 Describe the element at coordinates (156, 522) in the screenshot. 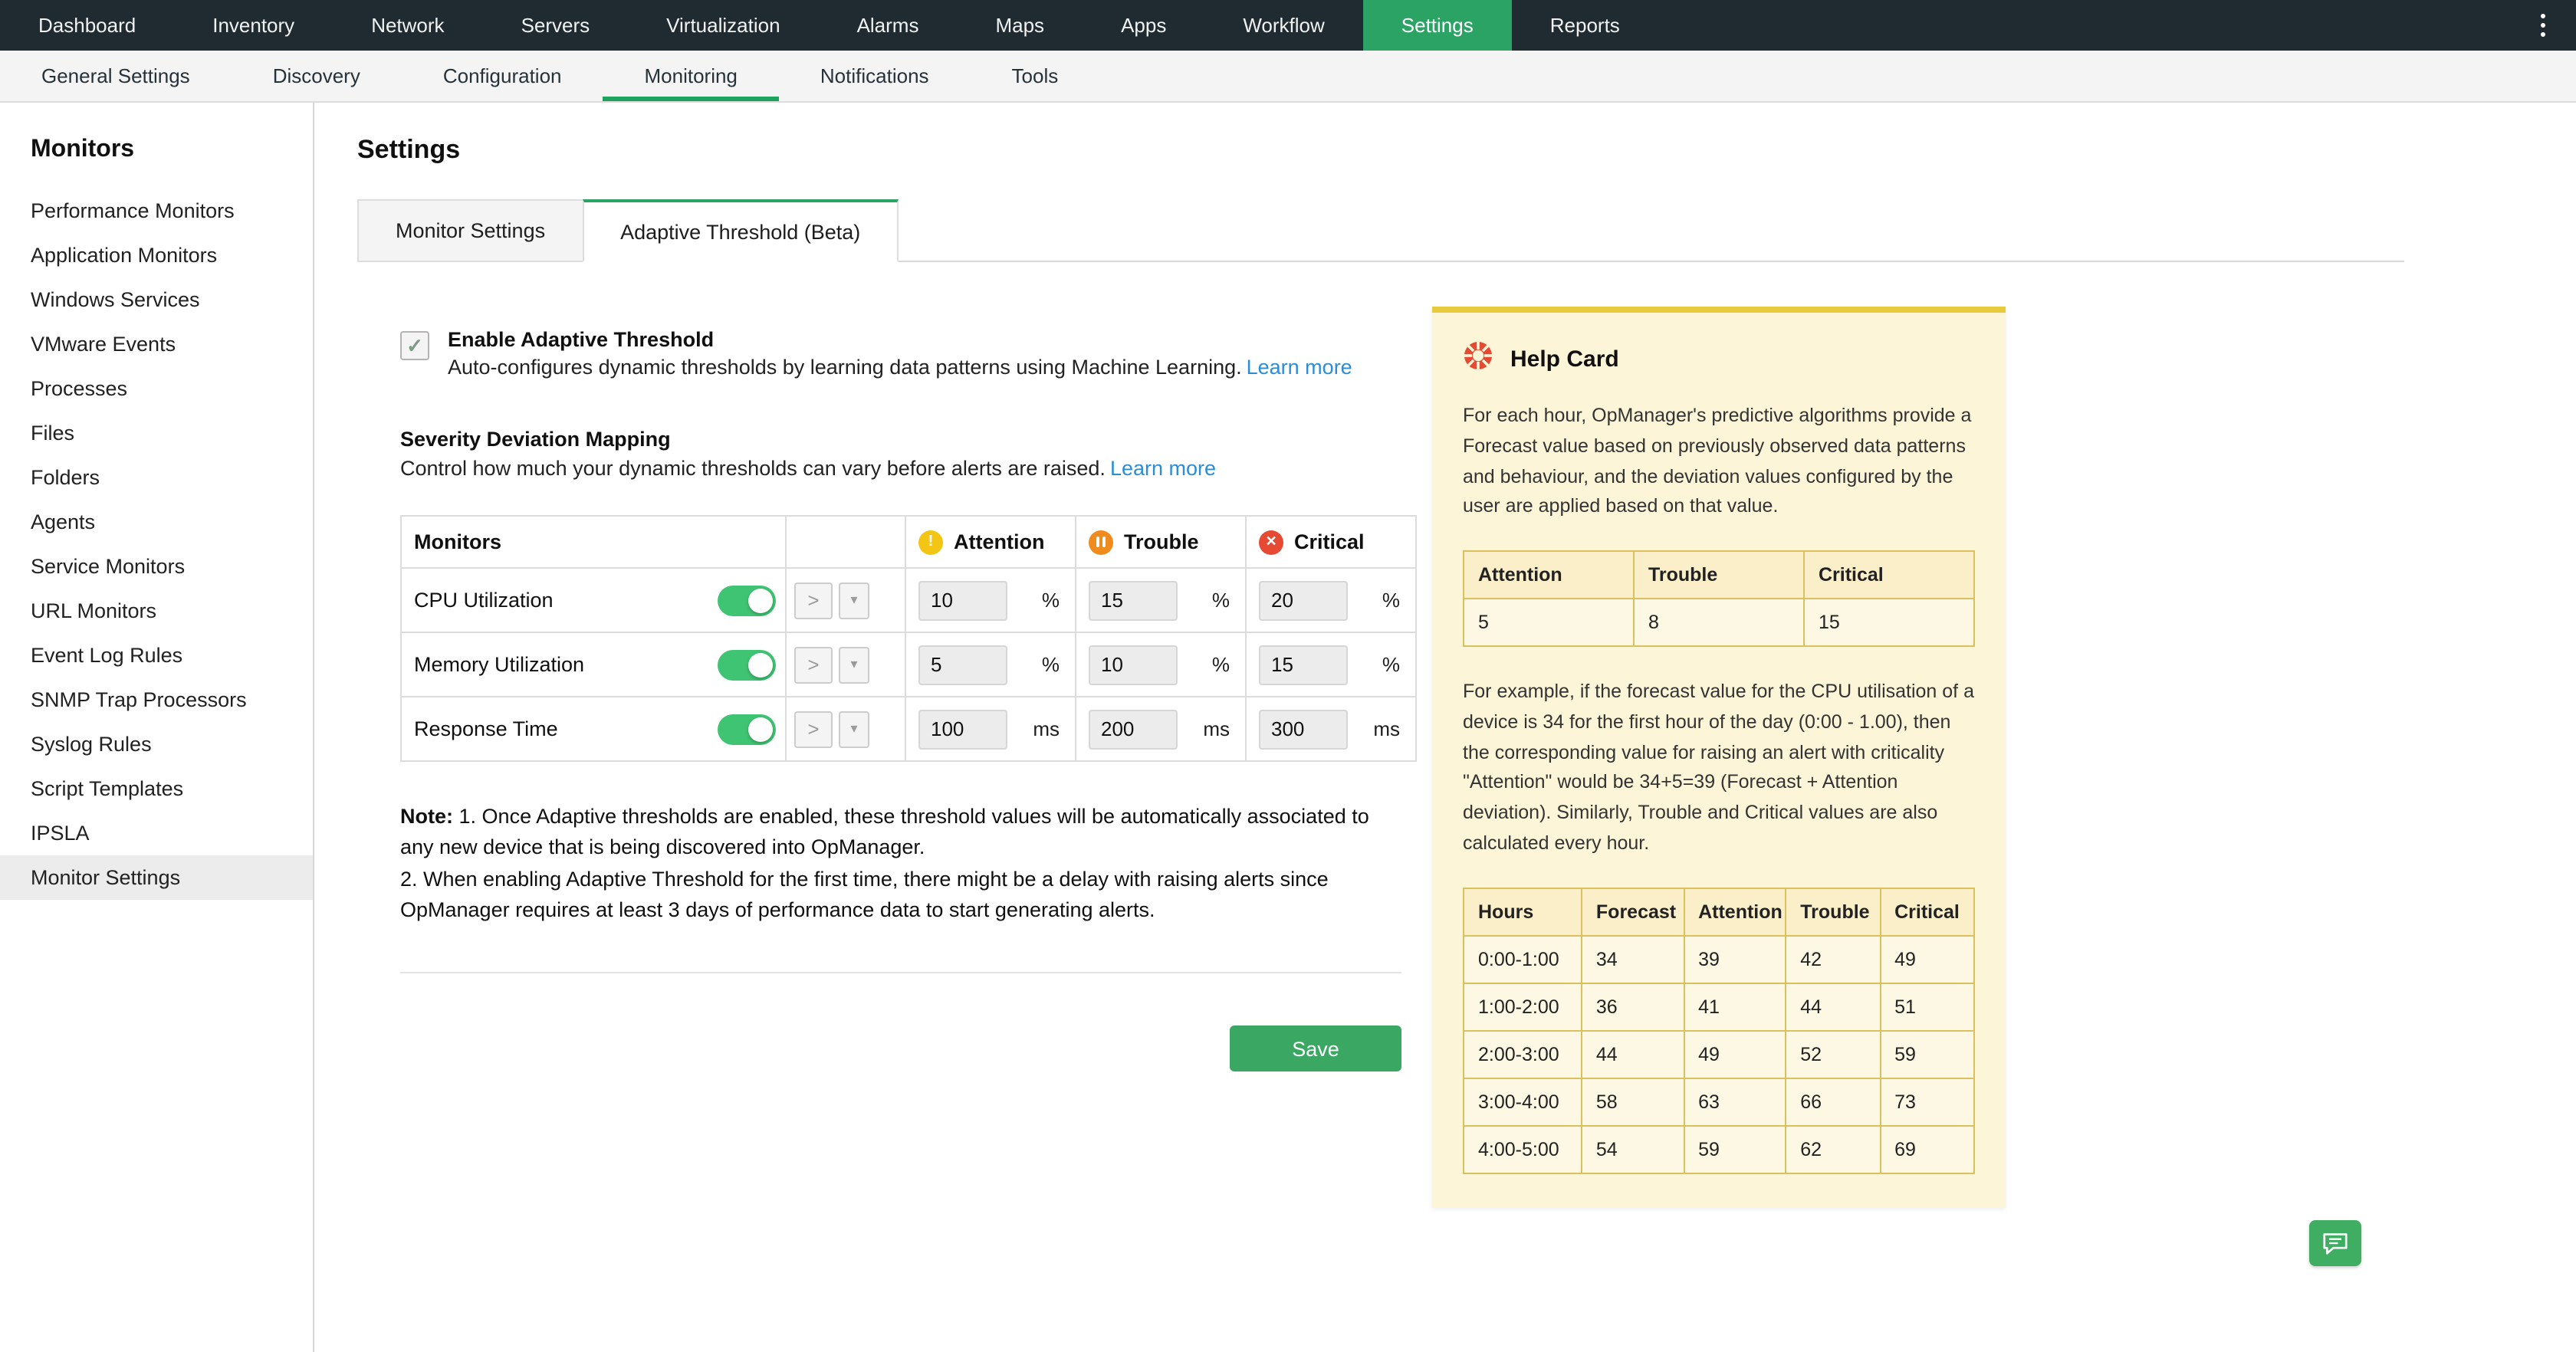

I see `sidebar-item-agents: Agents` at that location.